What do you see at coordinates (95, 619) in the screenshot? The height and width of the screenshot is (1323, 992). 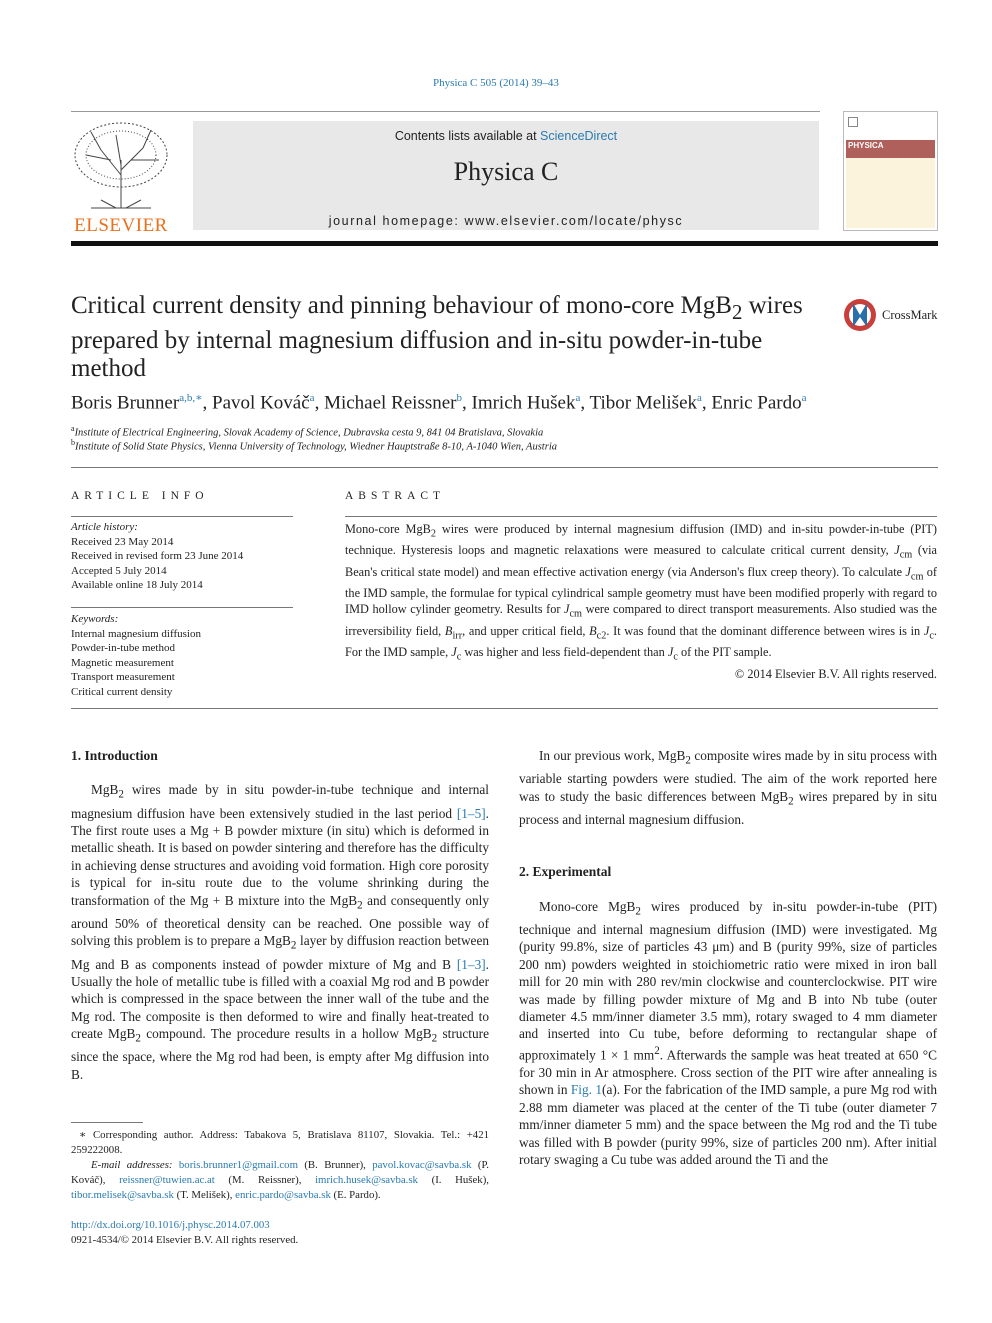 I see `keywords-label: Keywords:` at bounding box center [95, 619].